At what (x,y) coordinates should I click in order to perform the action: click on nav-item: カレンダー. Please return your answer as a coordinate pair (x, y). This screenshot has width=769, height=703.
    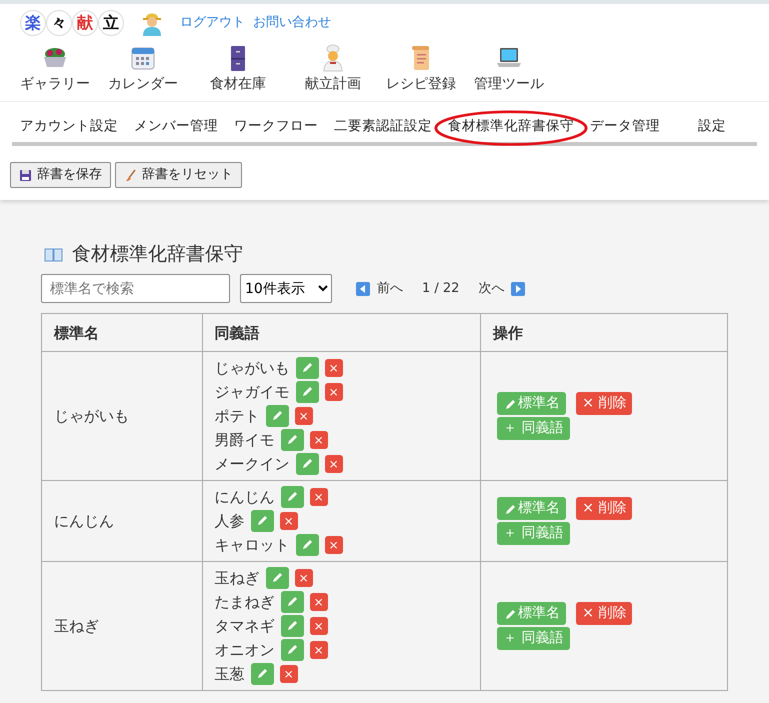
    Looking at the image, I should click on (143, 69).